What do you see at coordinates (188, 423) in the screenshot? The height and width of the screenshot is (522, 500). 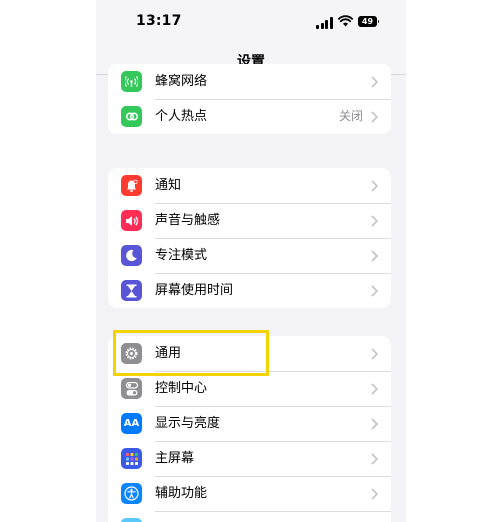 I see `row-label: 显示与亮度` at bounding box center [188, 423].